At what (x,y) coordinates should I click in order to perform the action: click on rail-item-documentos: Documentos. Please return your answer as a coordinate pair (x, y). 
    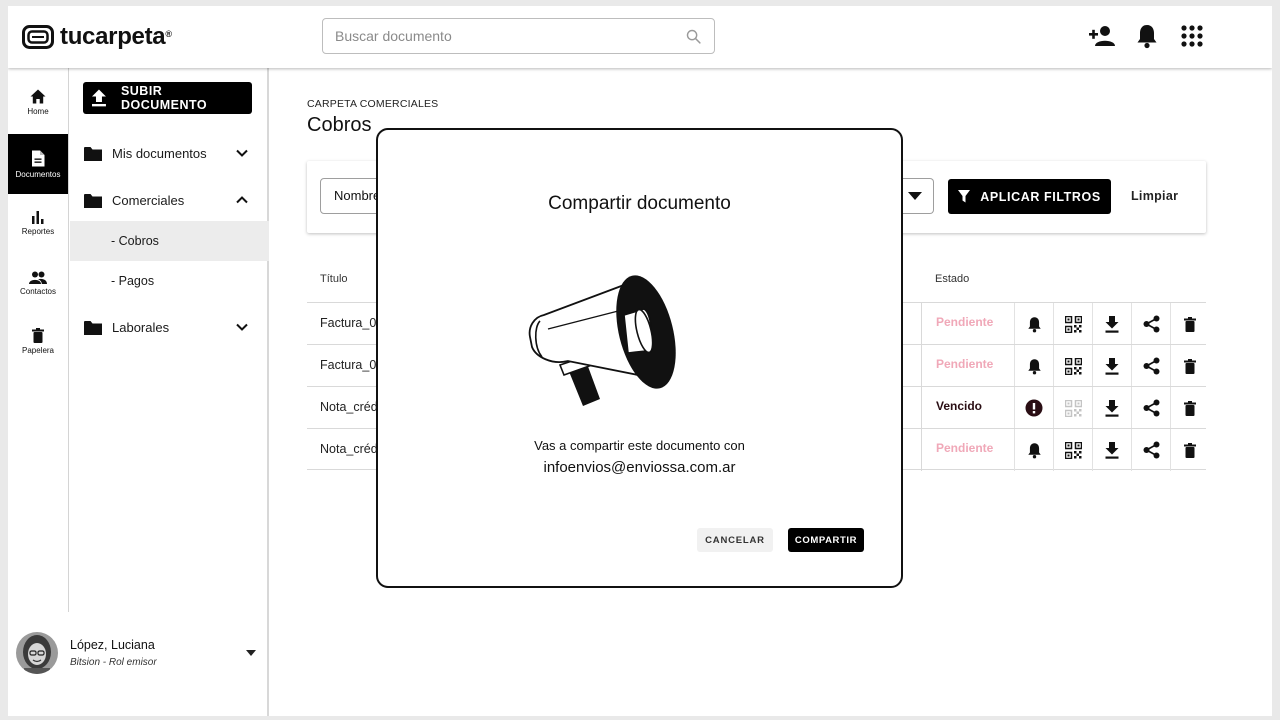
    Looking at the image, I should click on (38, 164).